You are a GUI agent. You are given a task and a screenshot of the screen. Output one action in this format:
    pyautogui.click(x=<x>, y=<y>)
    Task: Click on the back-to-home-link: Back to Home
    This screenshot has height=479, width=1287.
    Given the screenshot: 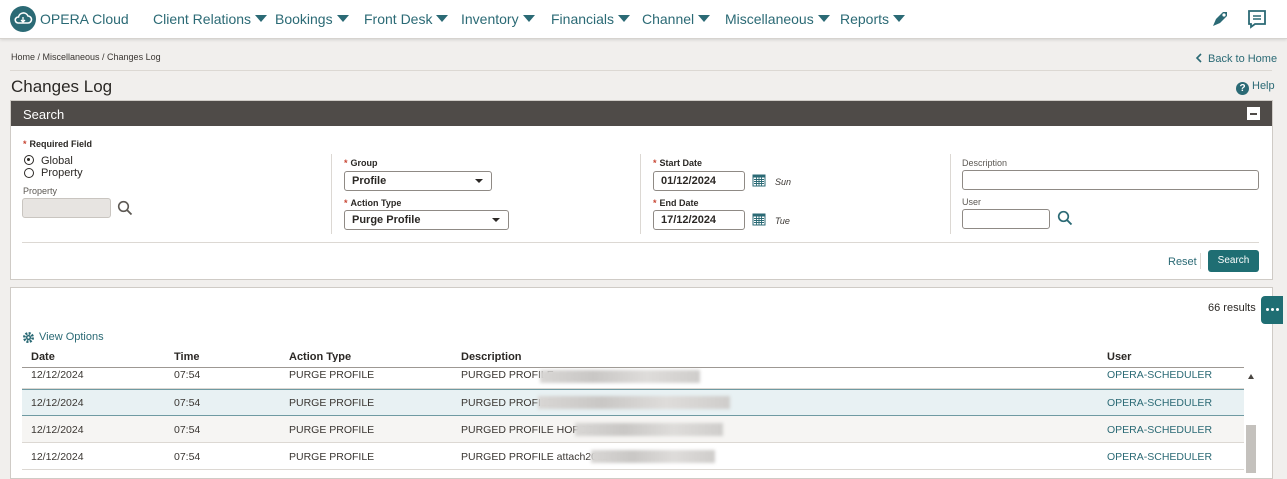 What is the action you would take?
    pyautogui.click(x=1236, y=59)
    